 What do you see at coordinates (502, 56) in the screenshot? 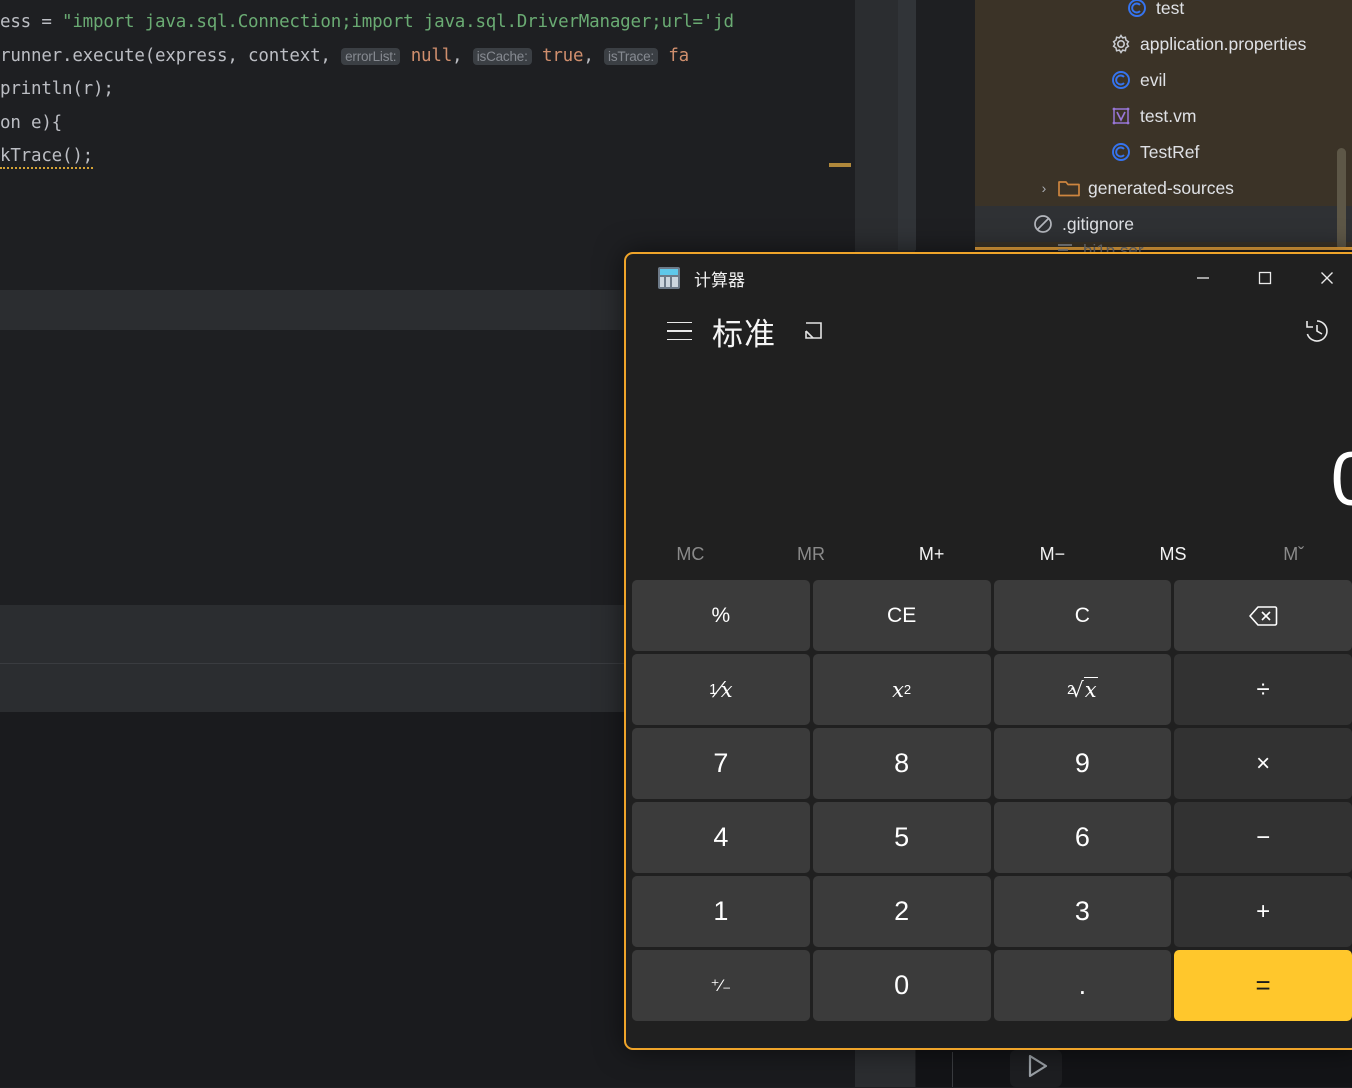
I see `code-token: isCache:` at bounding box center [502, 56].